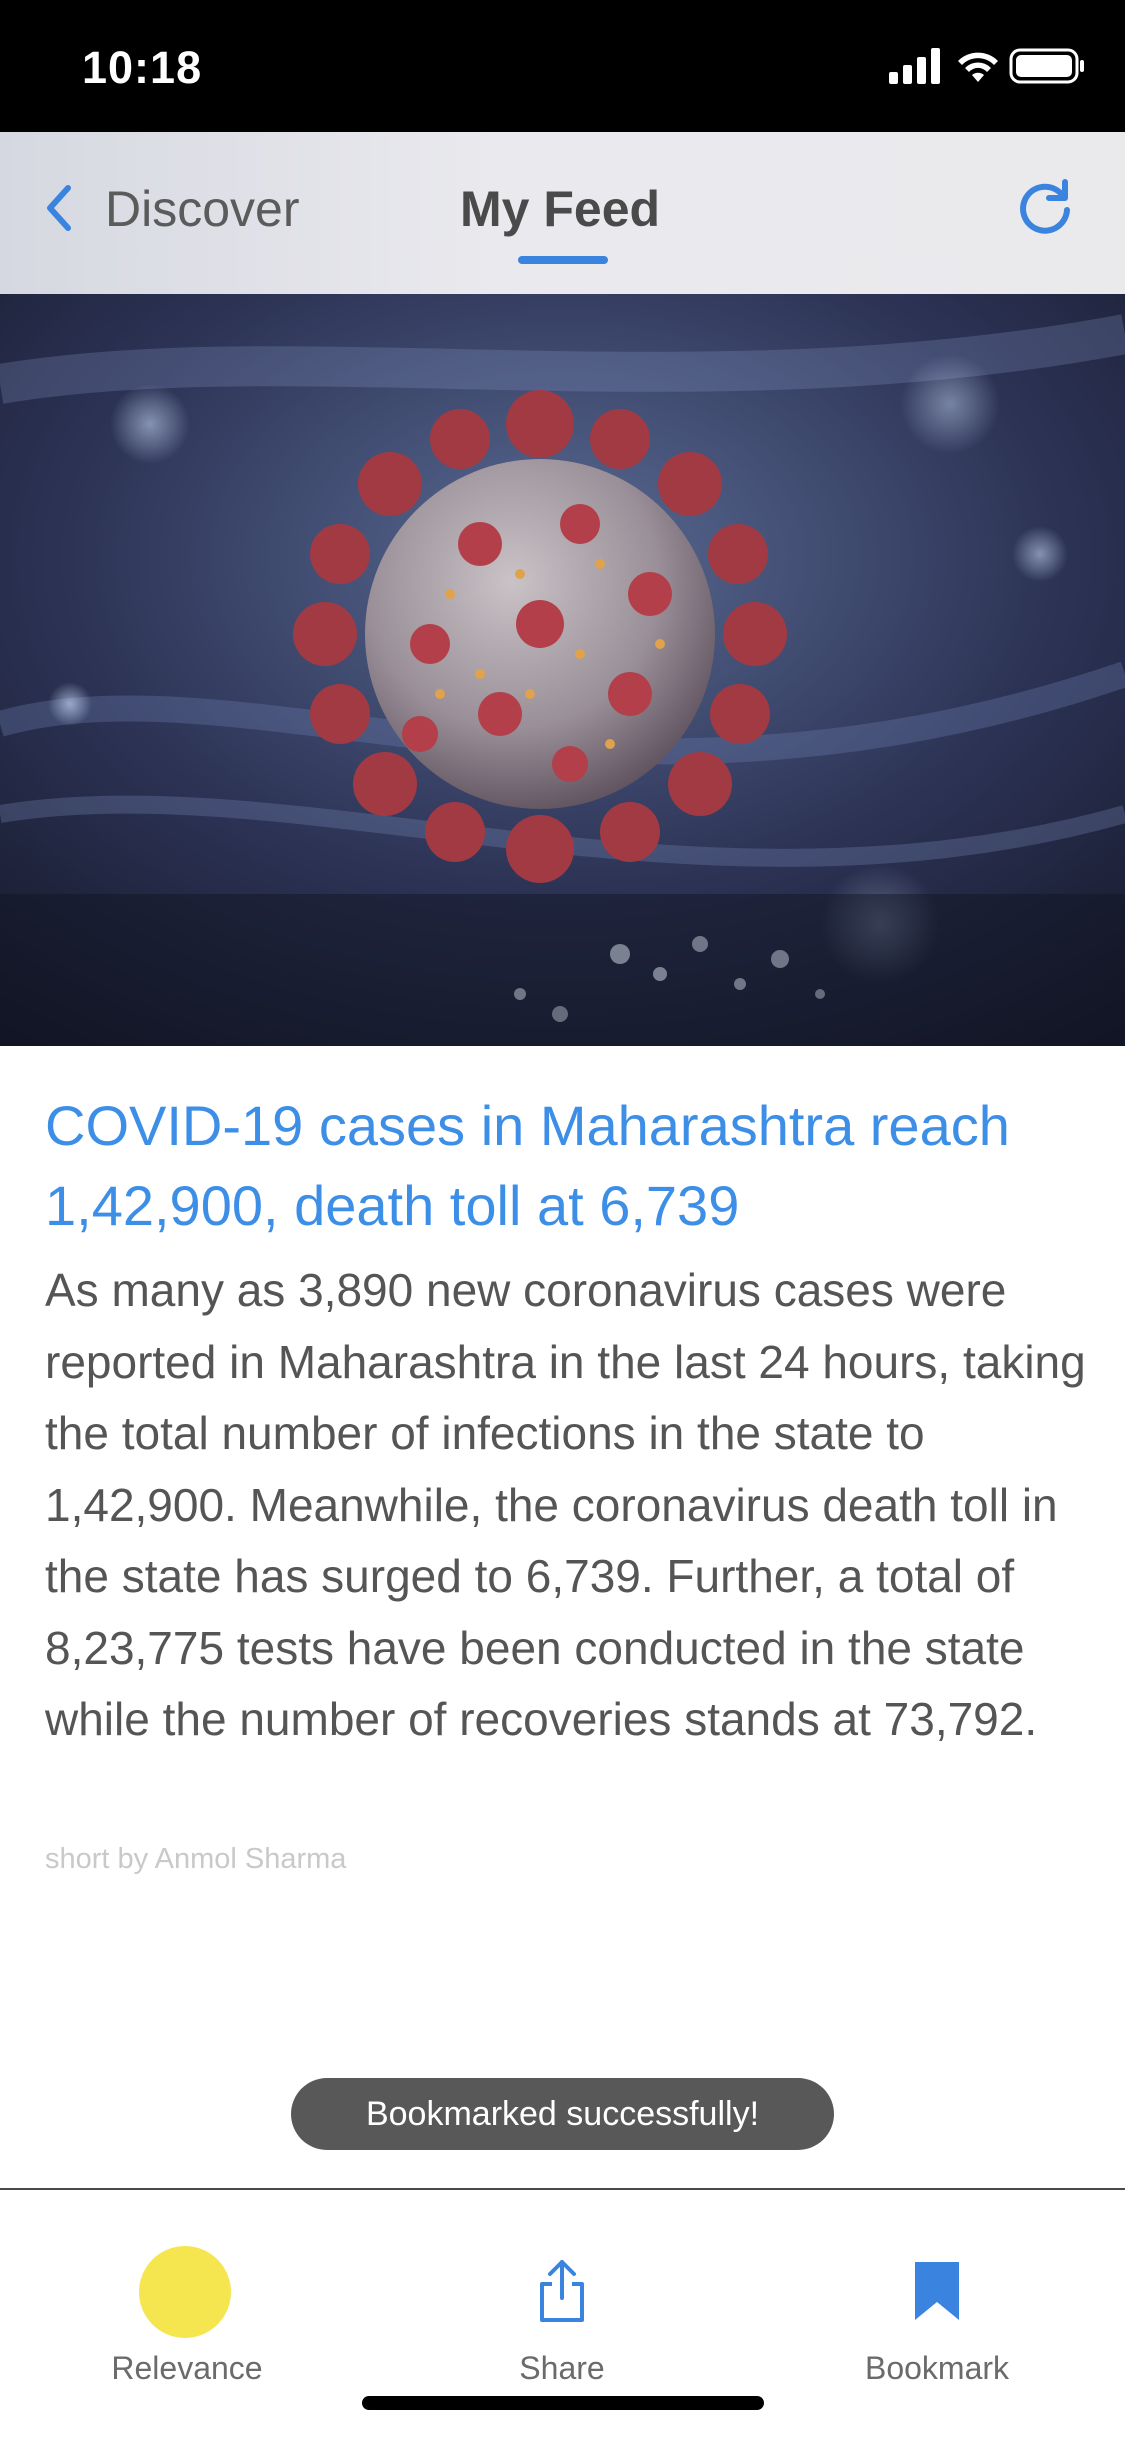  Describe the element at coordinates (196, 1859) in the screenshot. I see `article-byline: short by Anmol Sharma` at that location.